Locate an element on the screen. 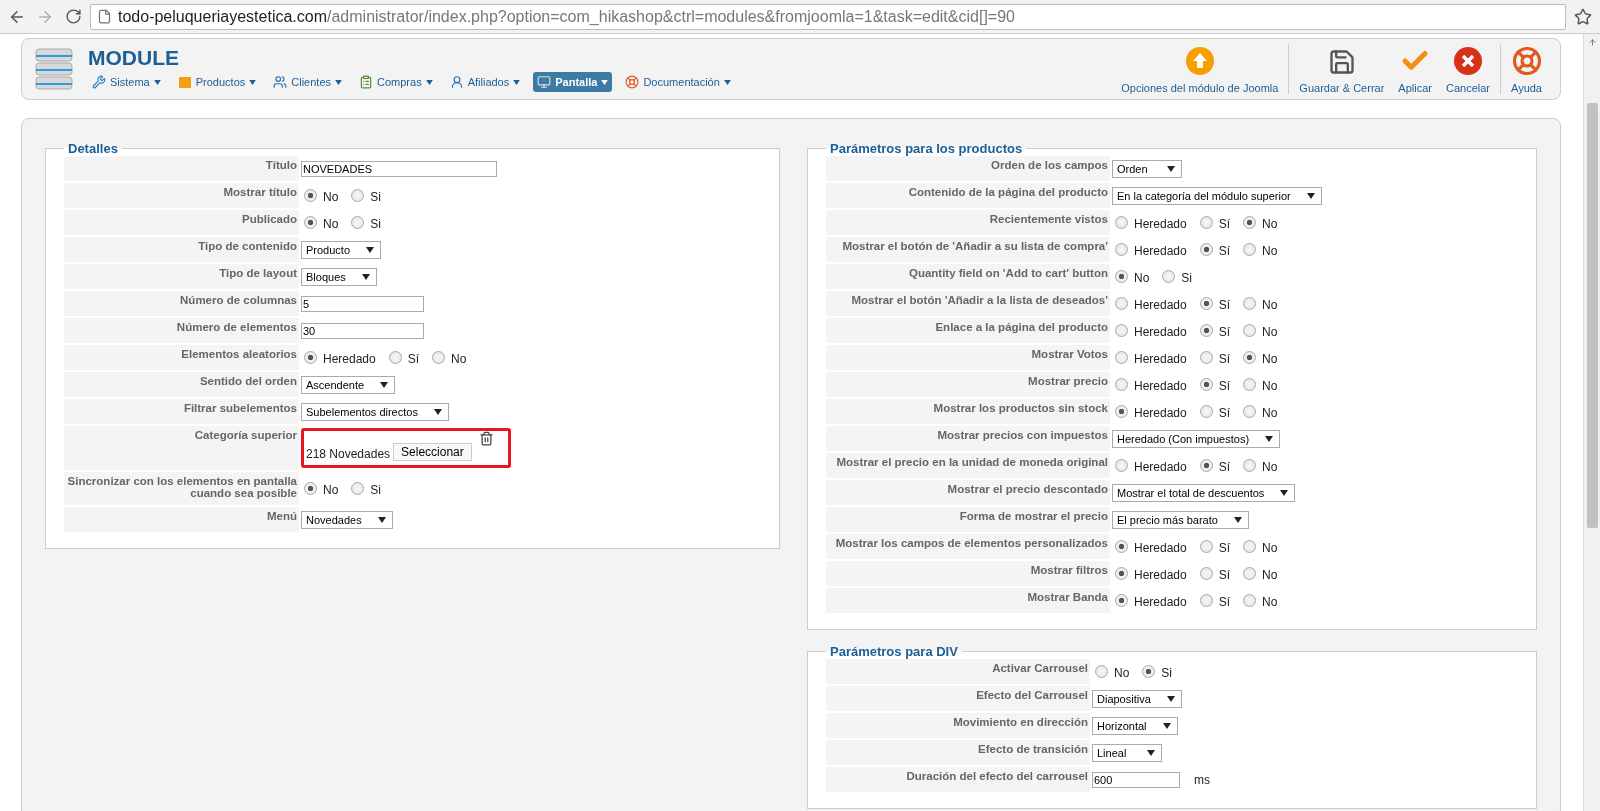 The height and width of the screenshot is (811, 1600). select-field: Mostrar el total de descuentos is located at coordinates (1204, 492).